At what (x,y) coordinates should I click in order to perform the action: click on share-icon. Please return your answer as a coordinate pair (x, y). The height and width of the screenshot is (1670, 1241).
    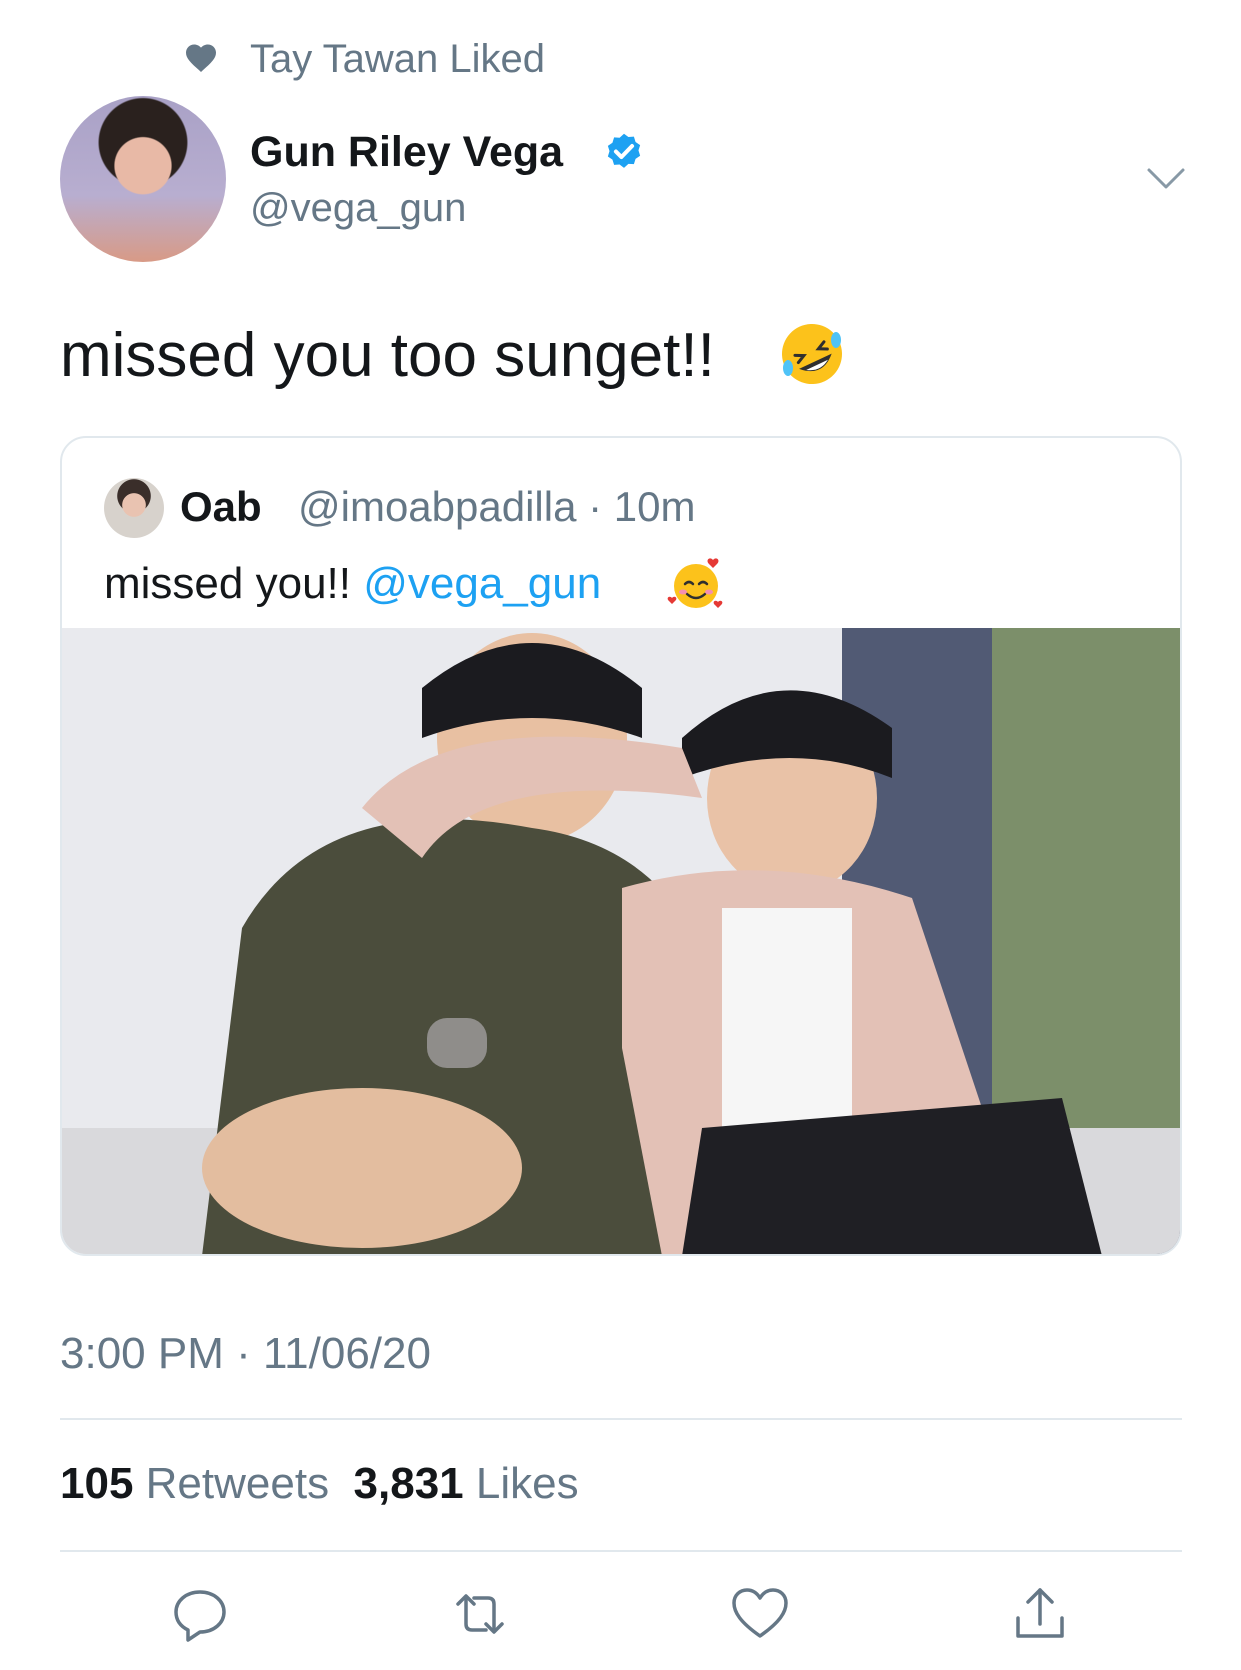
    Looking at the image, I should click on (1040, 1614).